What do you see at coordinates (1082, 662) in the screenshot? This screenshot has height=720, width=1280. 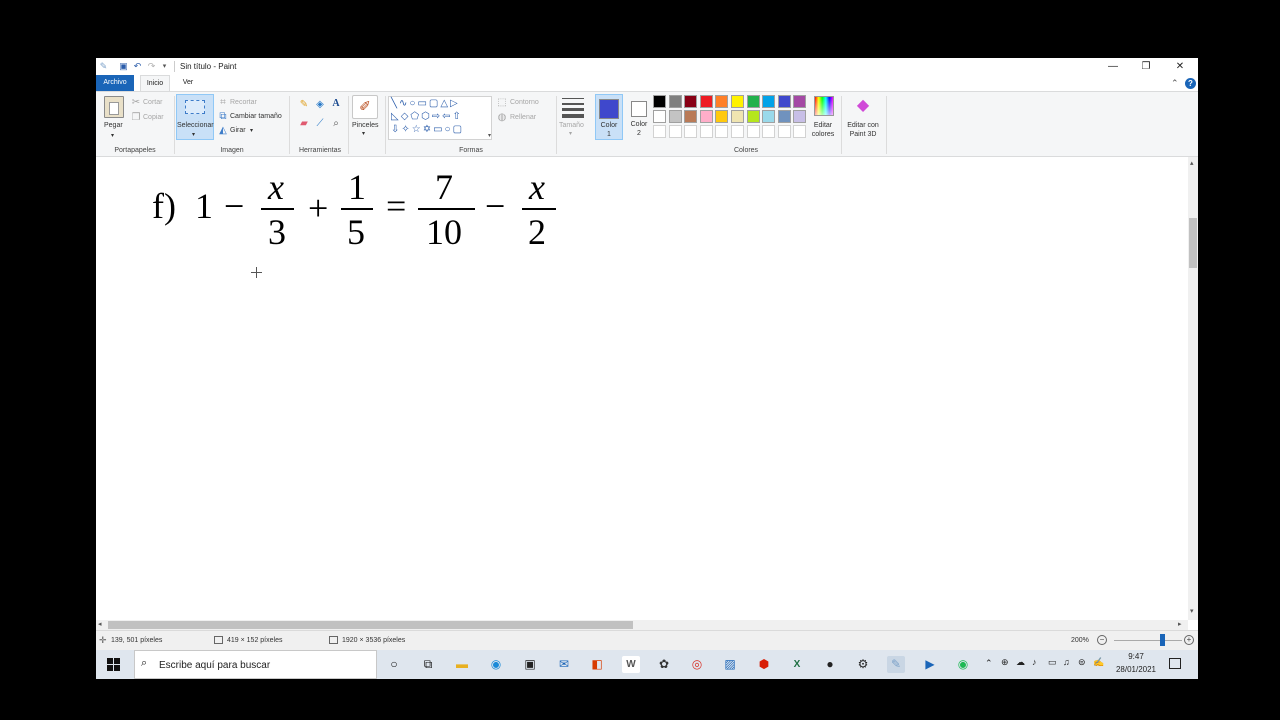 I see `network-icon: ⊜` at bounding box center [1082, 662].